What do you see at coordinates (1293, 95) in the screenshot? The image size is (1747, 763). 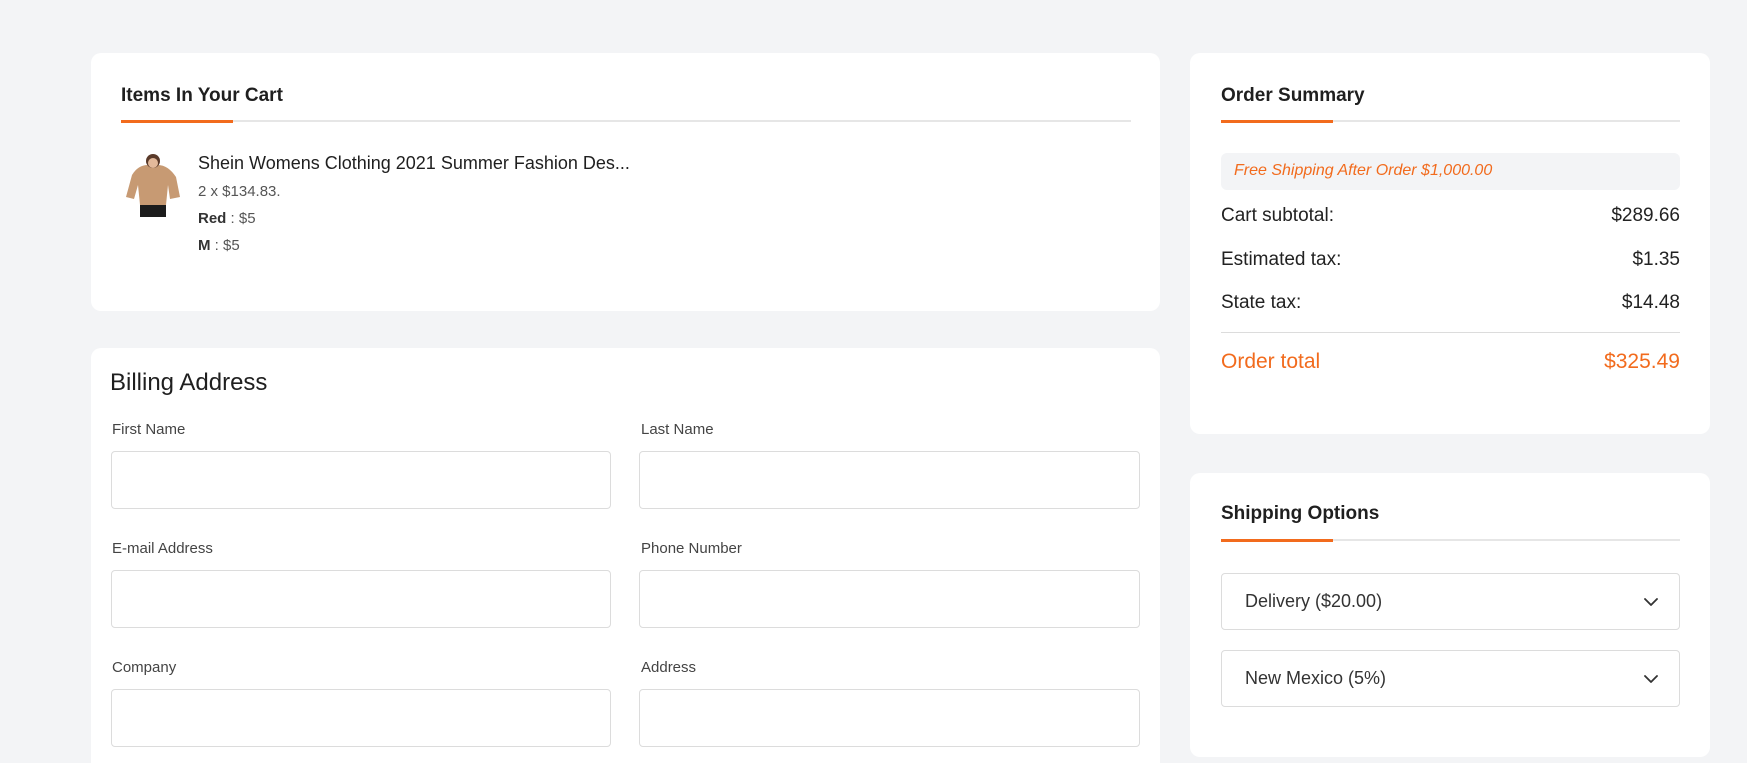 I see `order-summary-title: Order Summary` at bounding box center [1293, 95].